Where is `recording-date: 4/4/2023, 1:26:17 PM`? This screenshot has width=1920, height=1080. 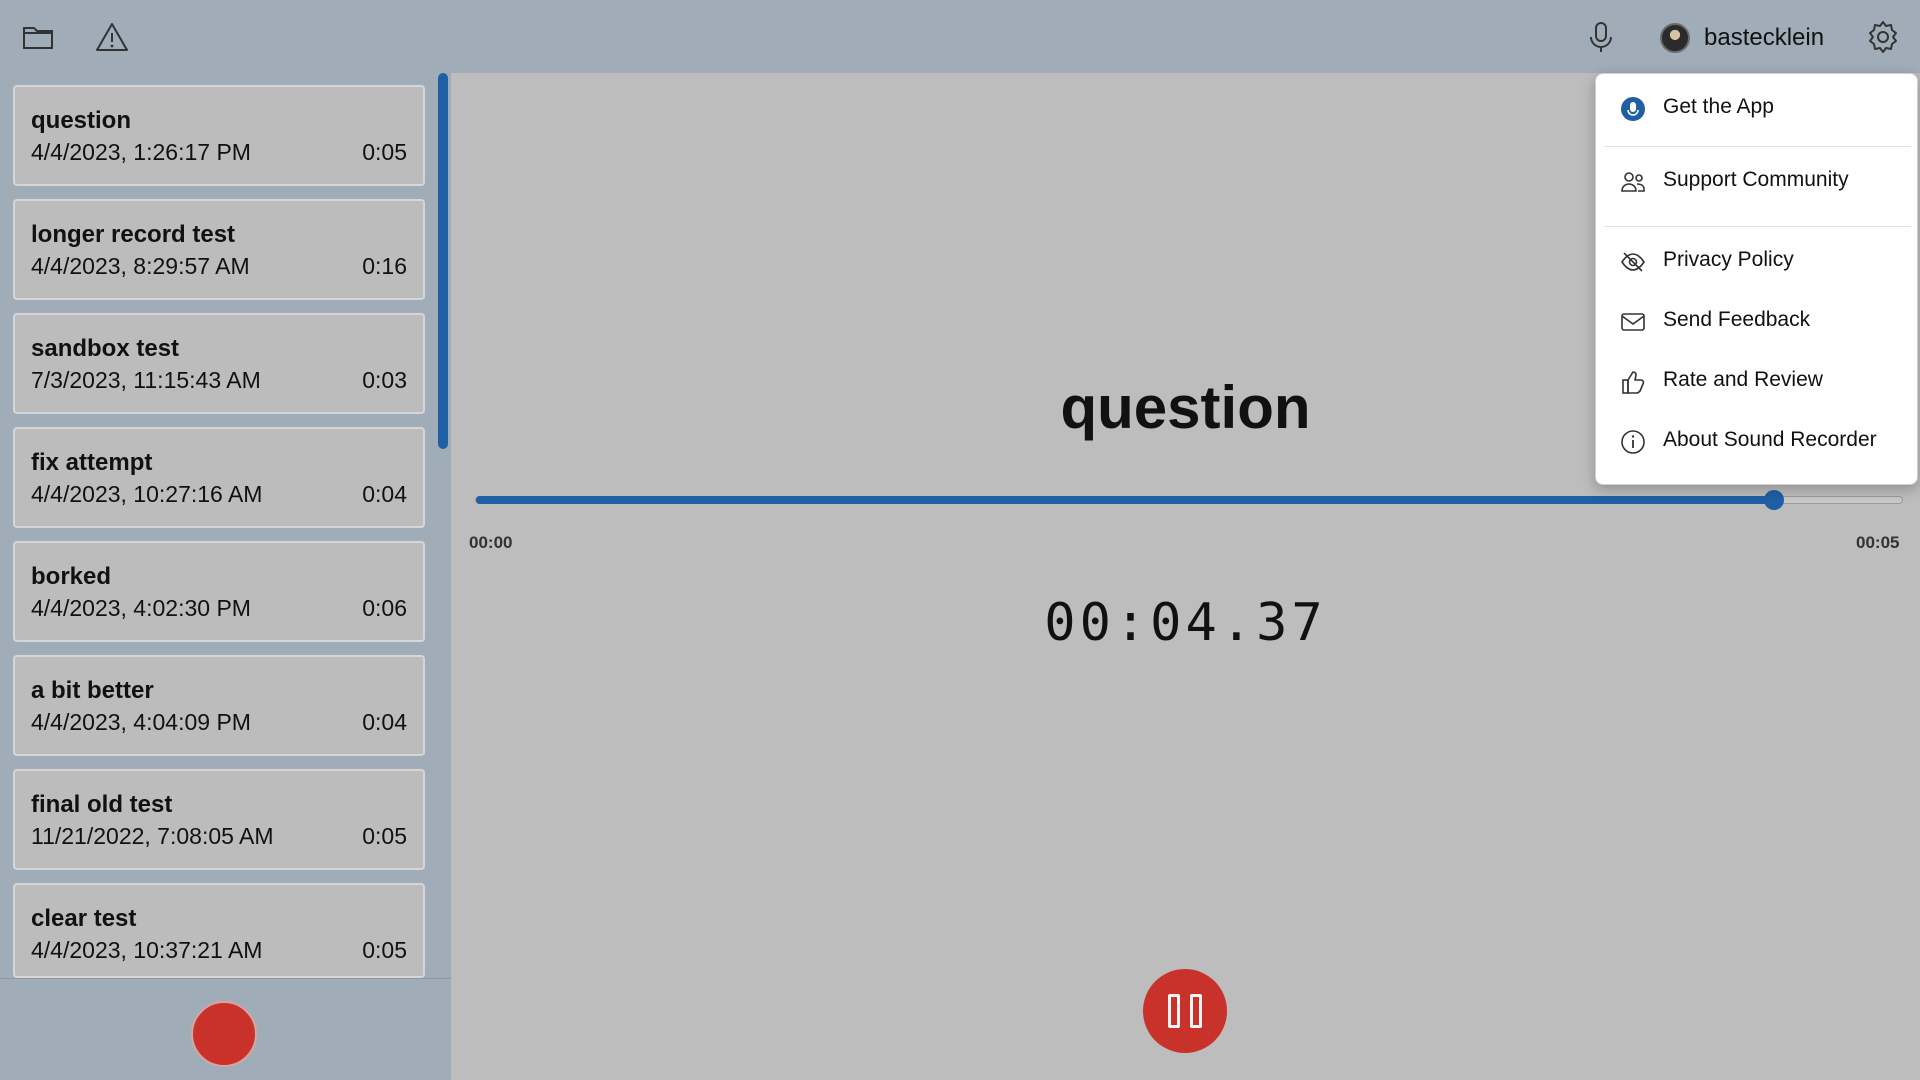 recording-date: 4/4/2023, 1:26:17 PM is located at coordinates (141, 152).